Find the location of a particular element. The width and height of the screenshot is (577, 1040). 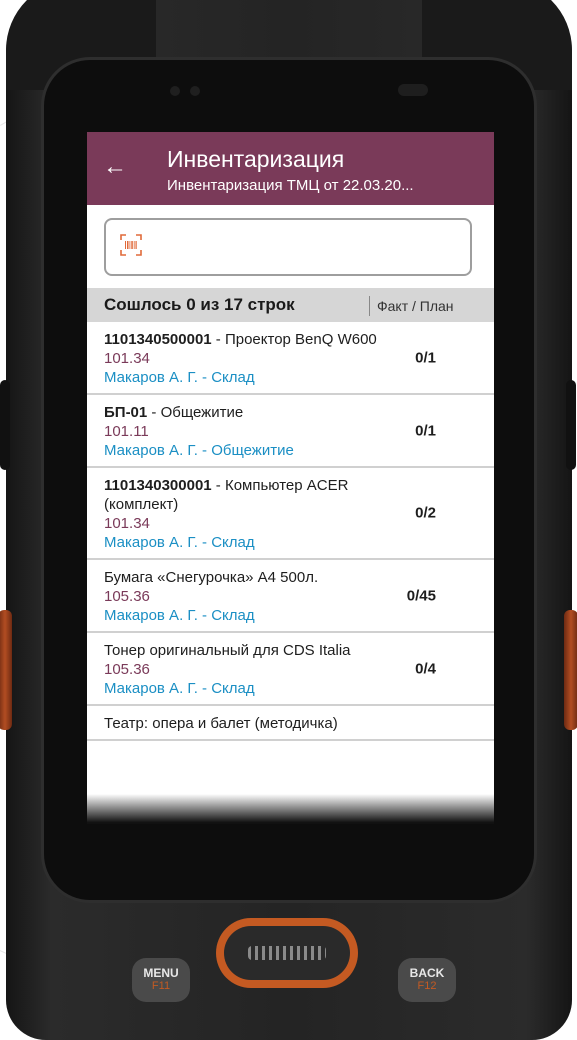

light-sensor is located at coordinates (195, 91).